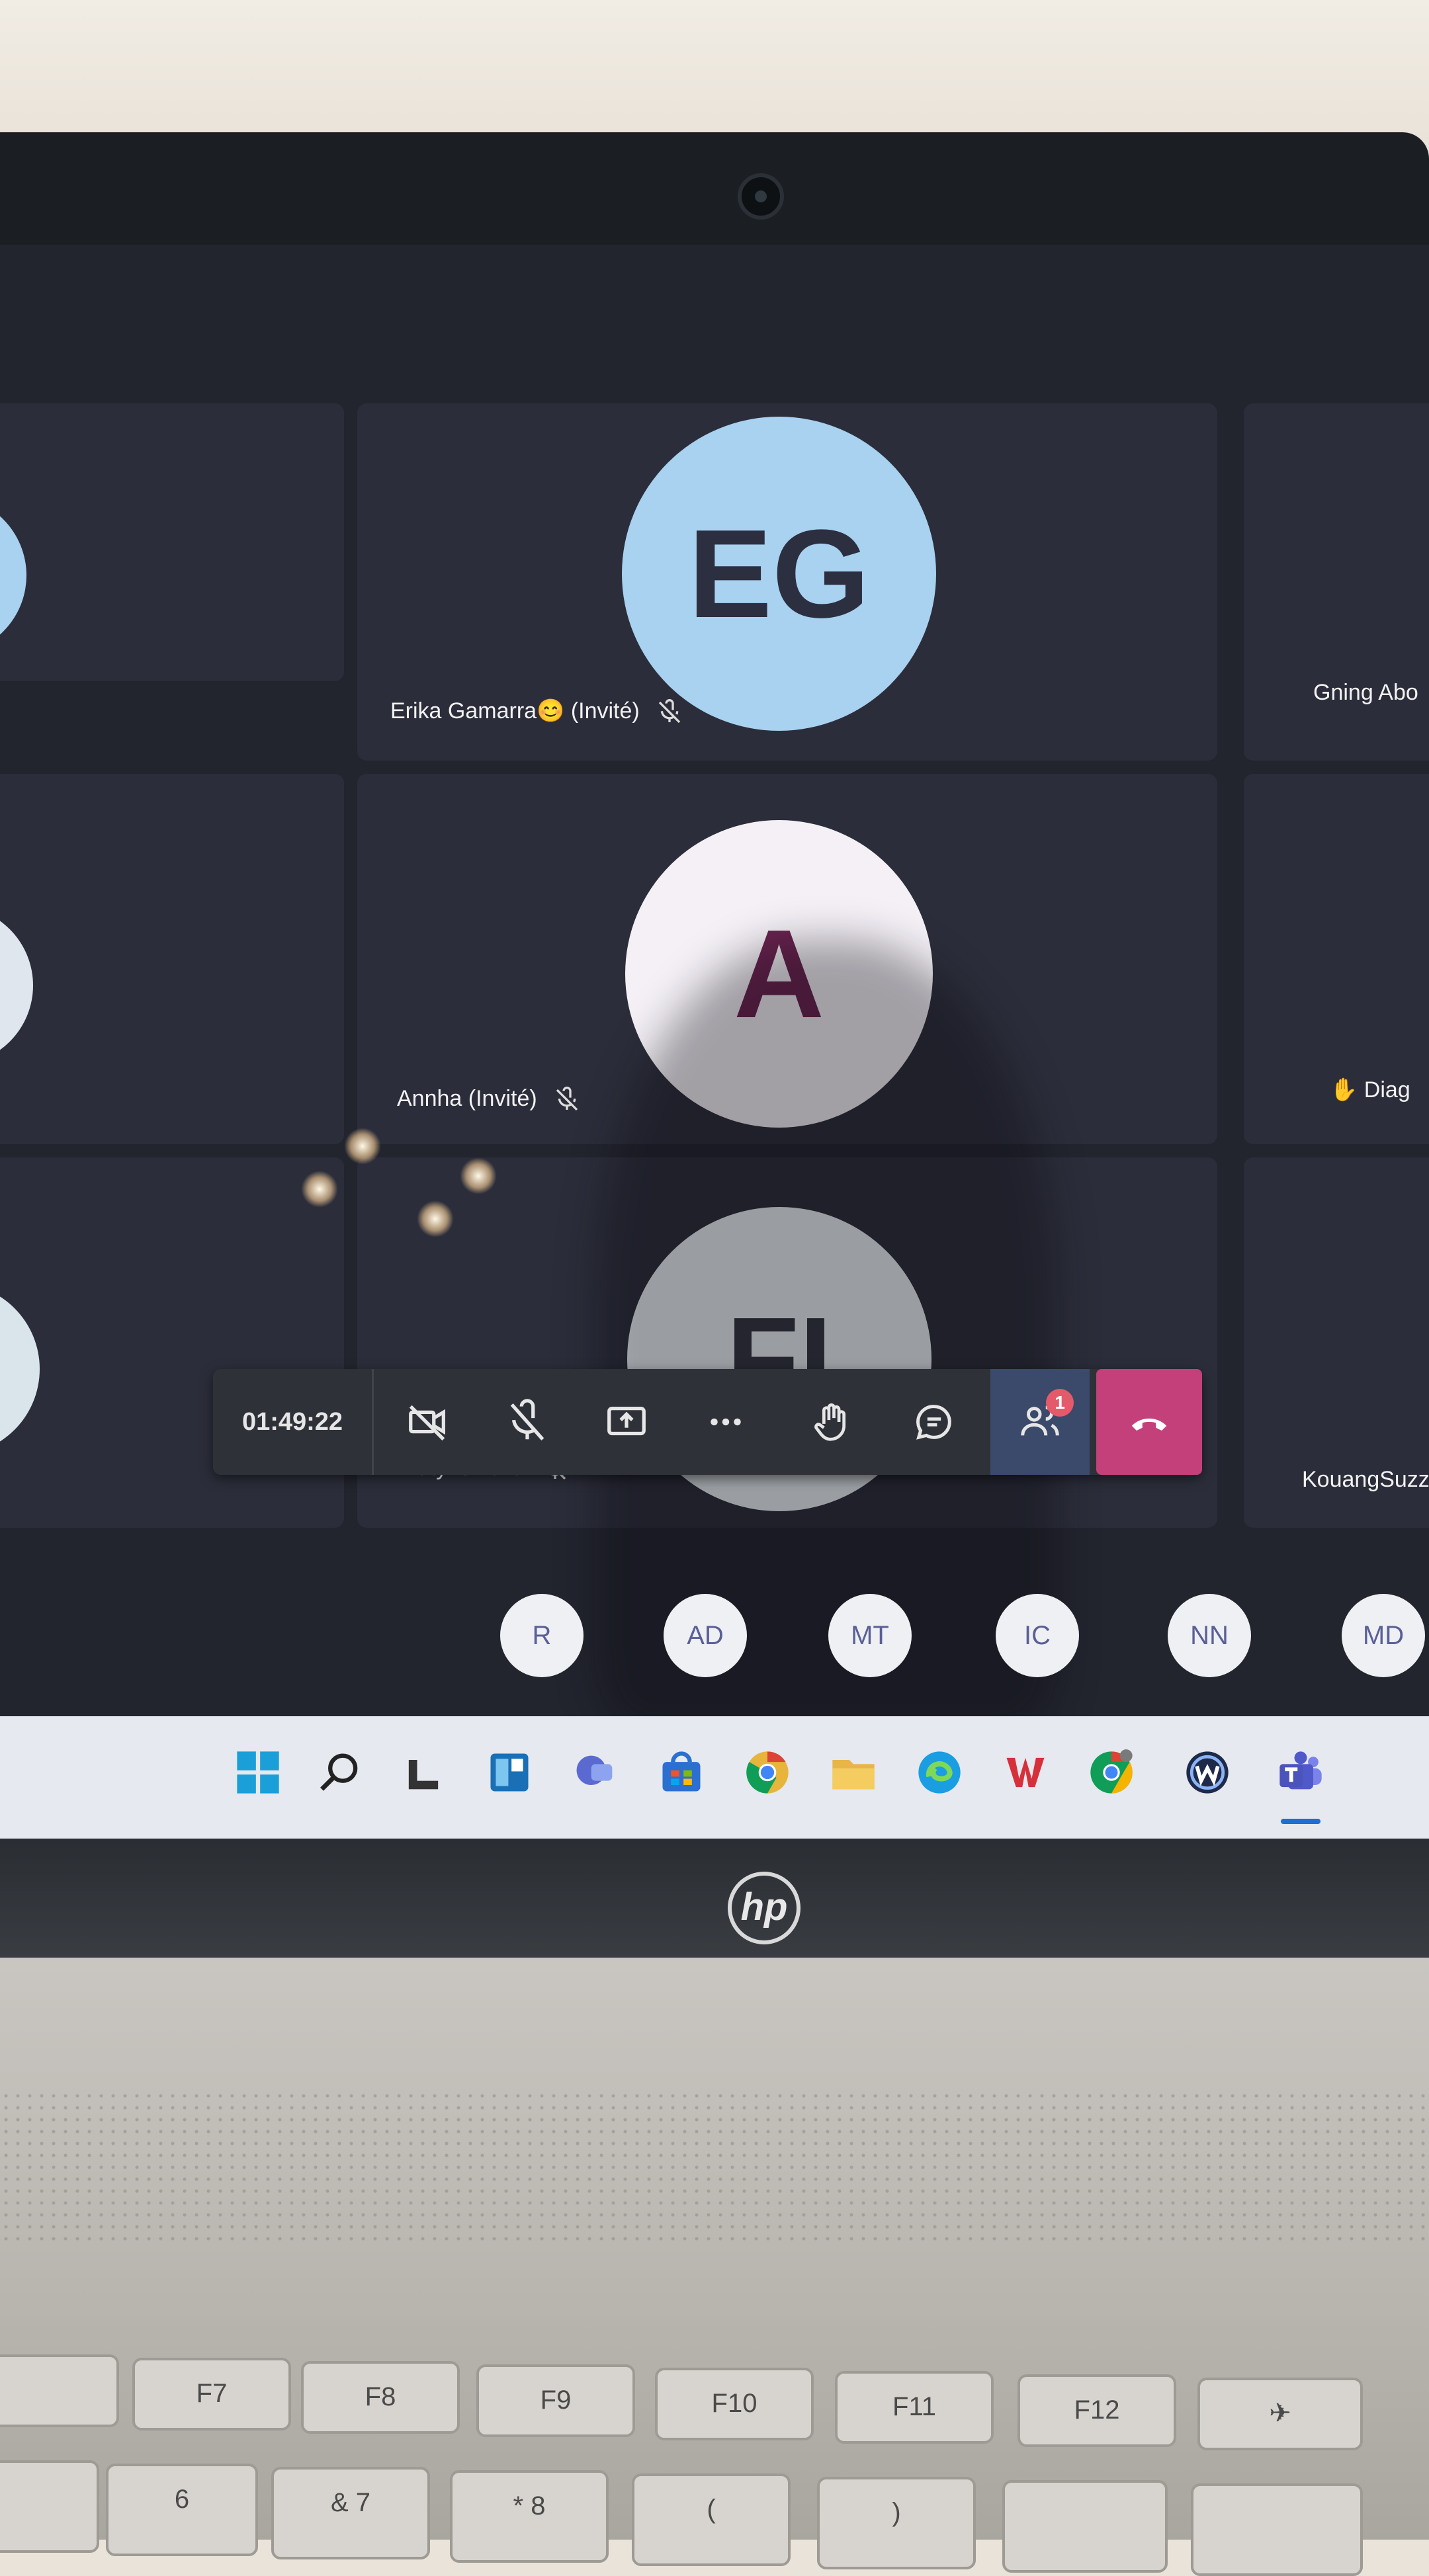 The height and width of the screenshot is (2576, 1429). I want to click on keyboard-key-airplane: ✈, so click(1280, 2414).